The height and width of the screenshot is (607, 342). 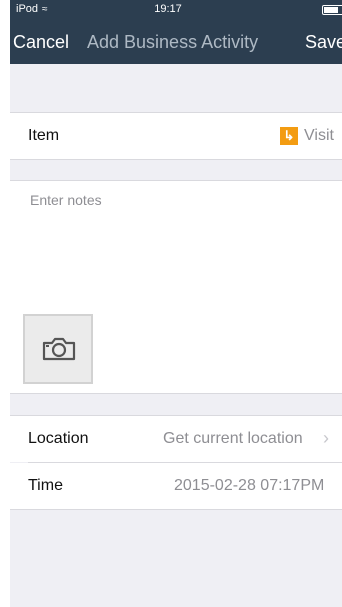 What do you see at coordinates (44, 135) in the screenshot?
I see `item-label: Item` at bounding box center [44, 135].